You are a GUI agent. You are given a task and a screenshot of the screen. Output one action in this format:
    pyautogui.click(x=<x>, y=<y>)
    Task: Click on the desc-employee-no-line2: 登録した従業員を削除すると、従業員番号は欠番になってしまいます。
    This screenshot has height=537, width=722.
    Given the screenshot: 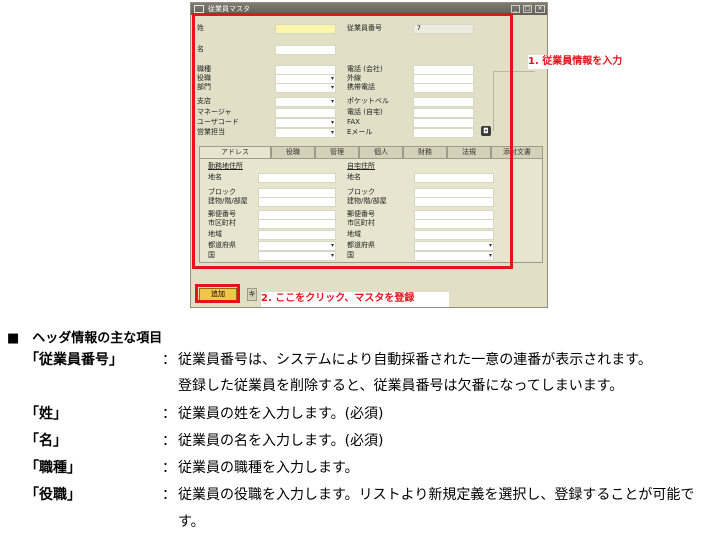 What is the action you would take?
    pyautogui.click(x=401, y=386)
    